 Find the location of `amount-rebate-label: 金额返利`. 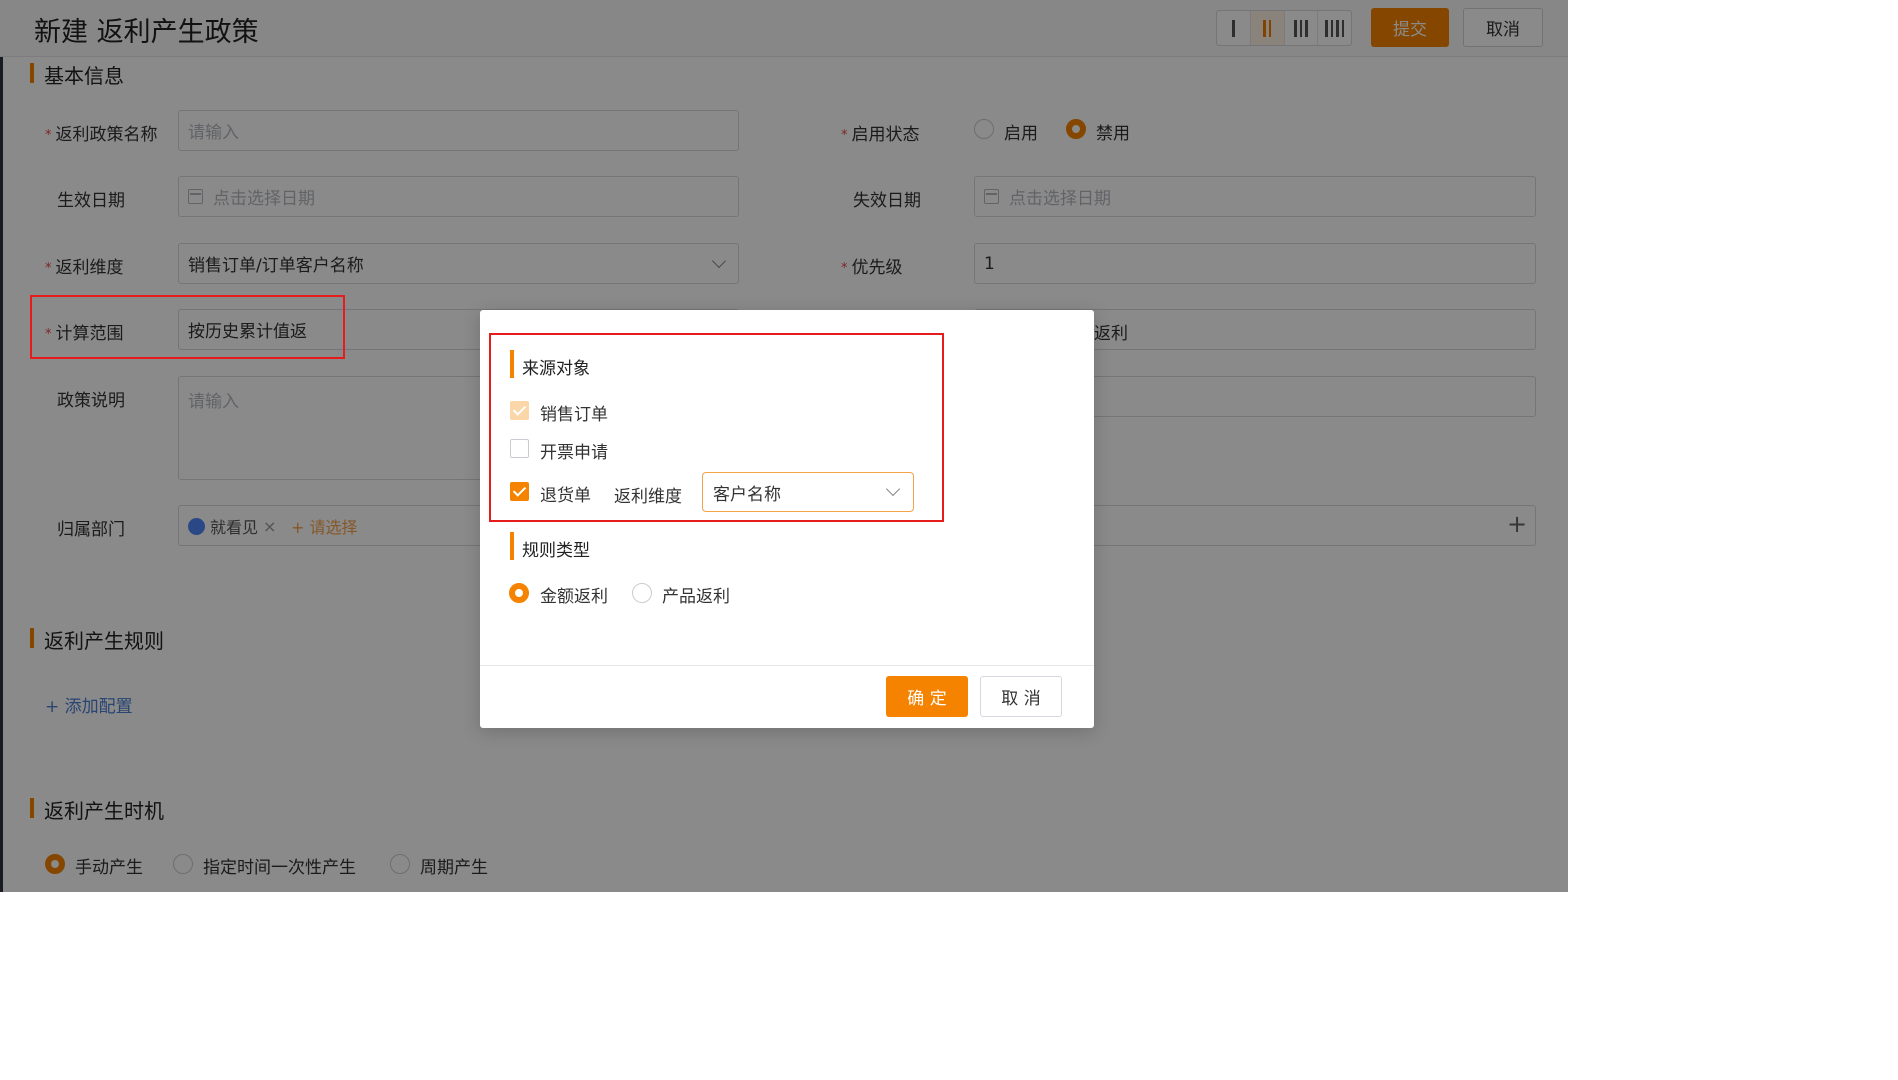

amount-rebate-label: 金额返利 is located at coordinates (574, 594).